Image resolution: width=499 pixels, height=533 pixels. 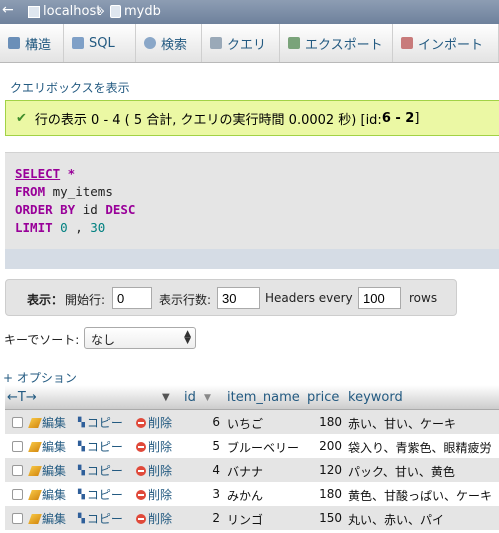 I want to click on back-arrow-icon: ←, so click(x=8, y=10).